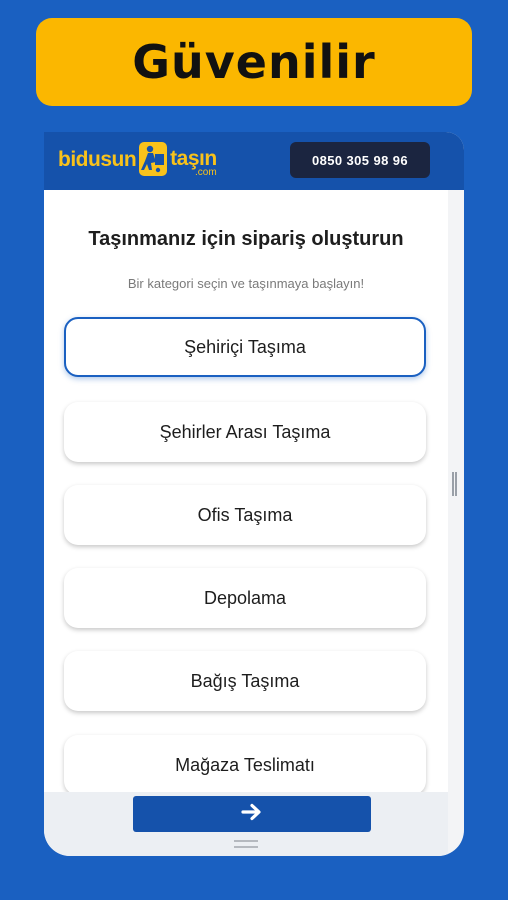  What do you see at coordinates (153, 159) in the screenshot?
I see `mover-figure-icon` at bounding box center [153, 159].